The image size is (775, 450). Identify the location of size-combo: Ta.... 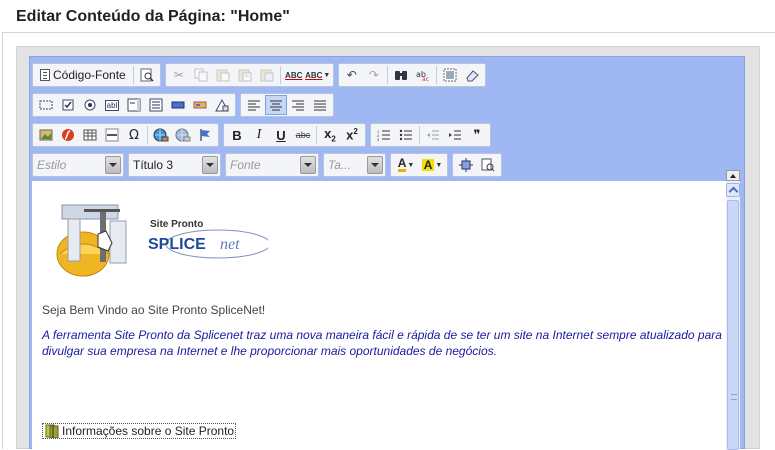
(354, 165).